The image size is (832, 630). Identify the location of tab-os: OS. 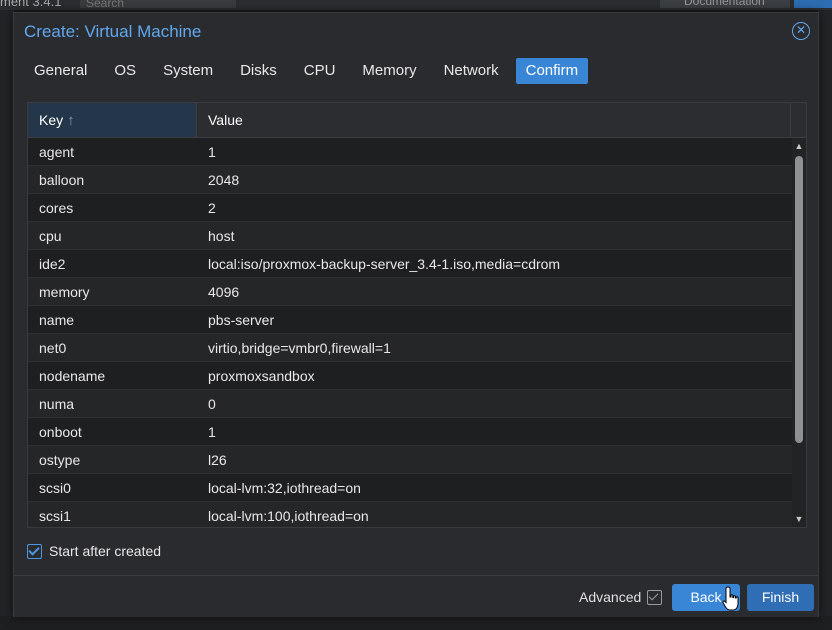
(125, 71).